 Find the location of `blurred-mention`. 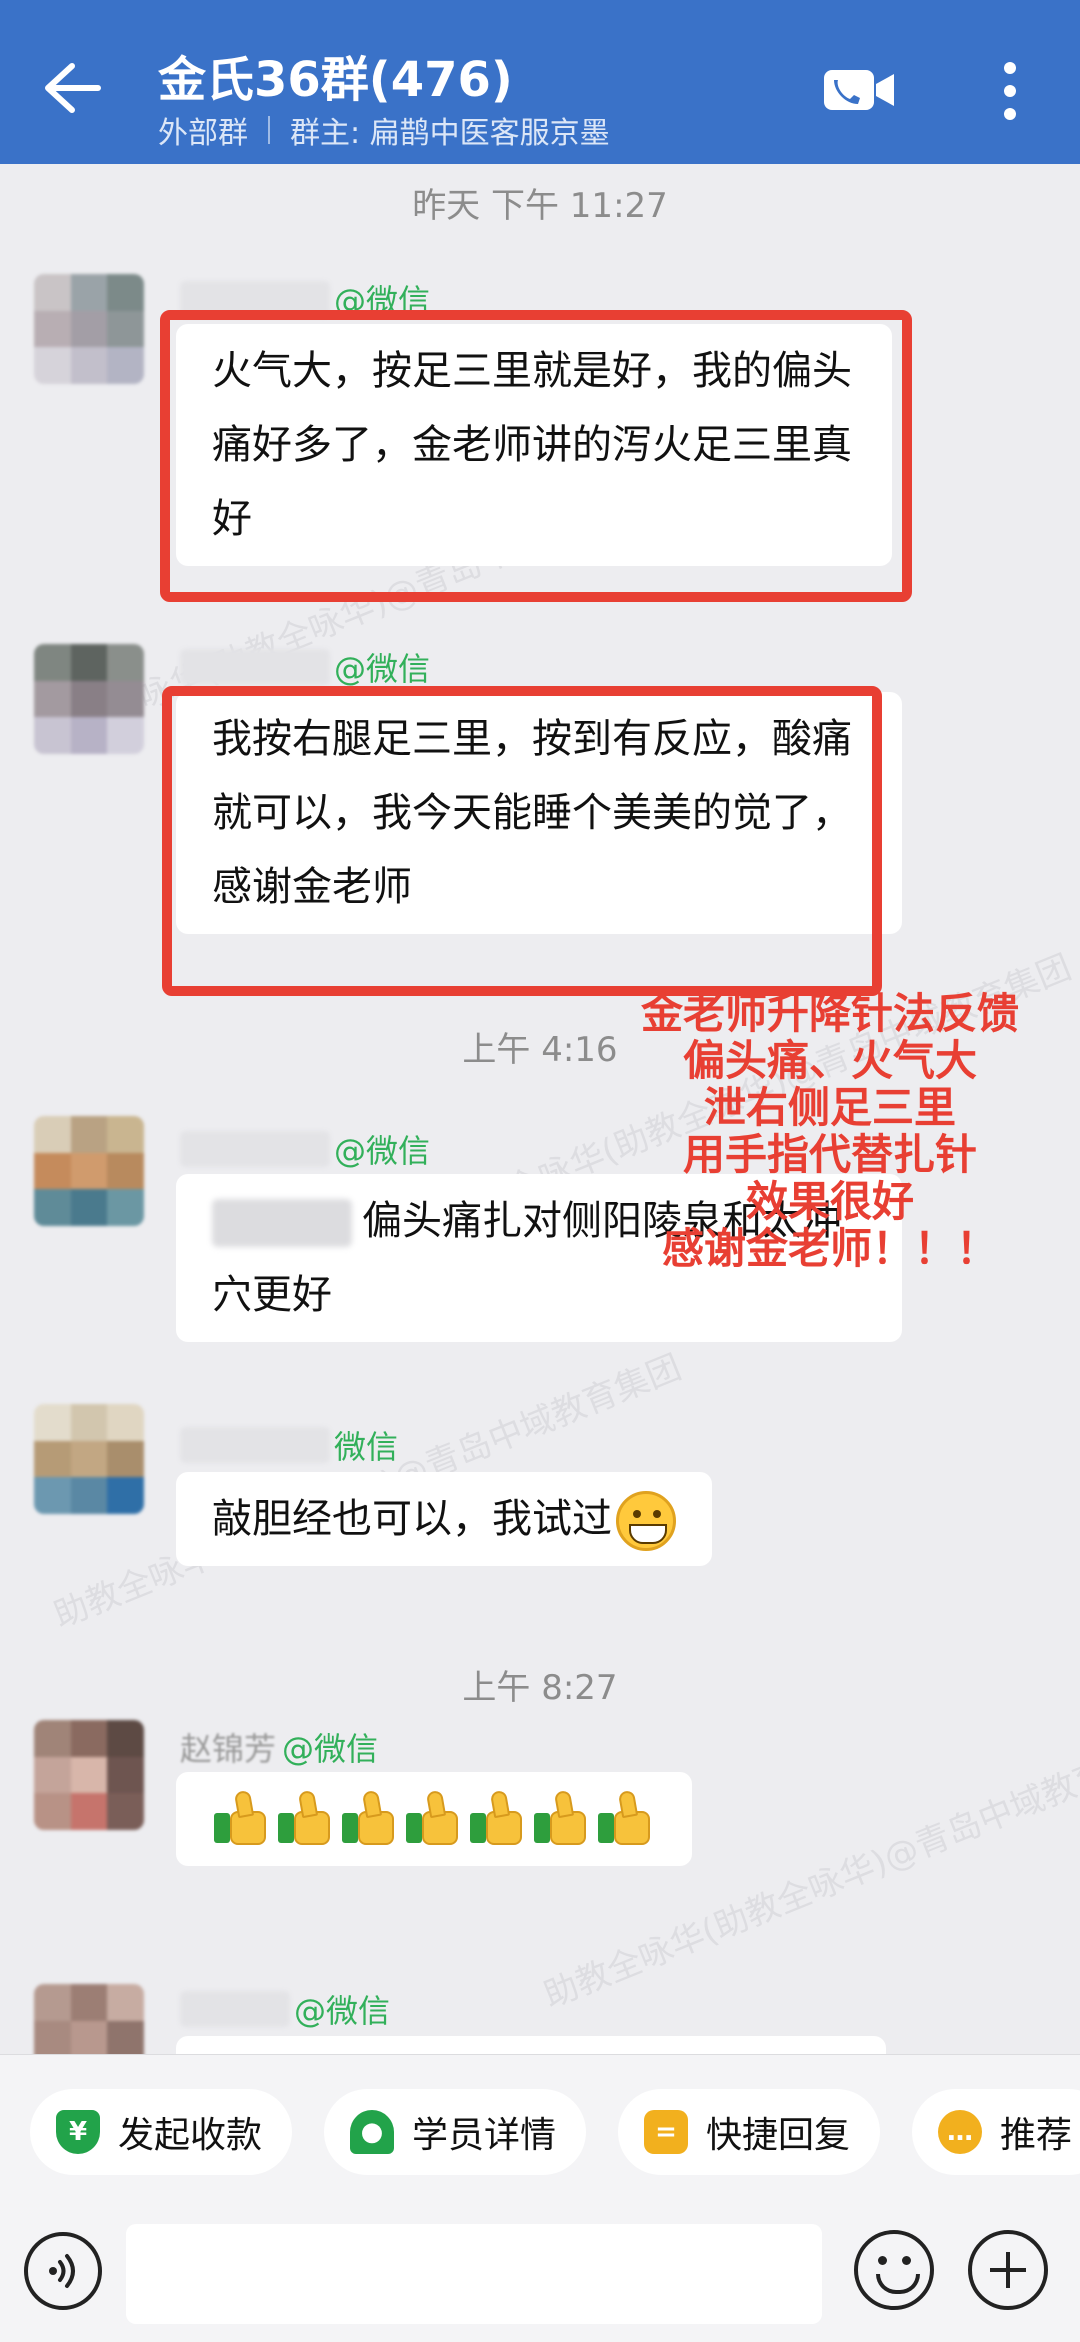

blurred-mention is located at coordinates (282, 1223).